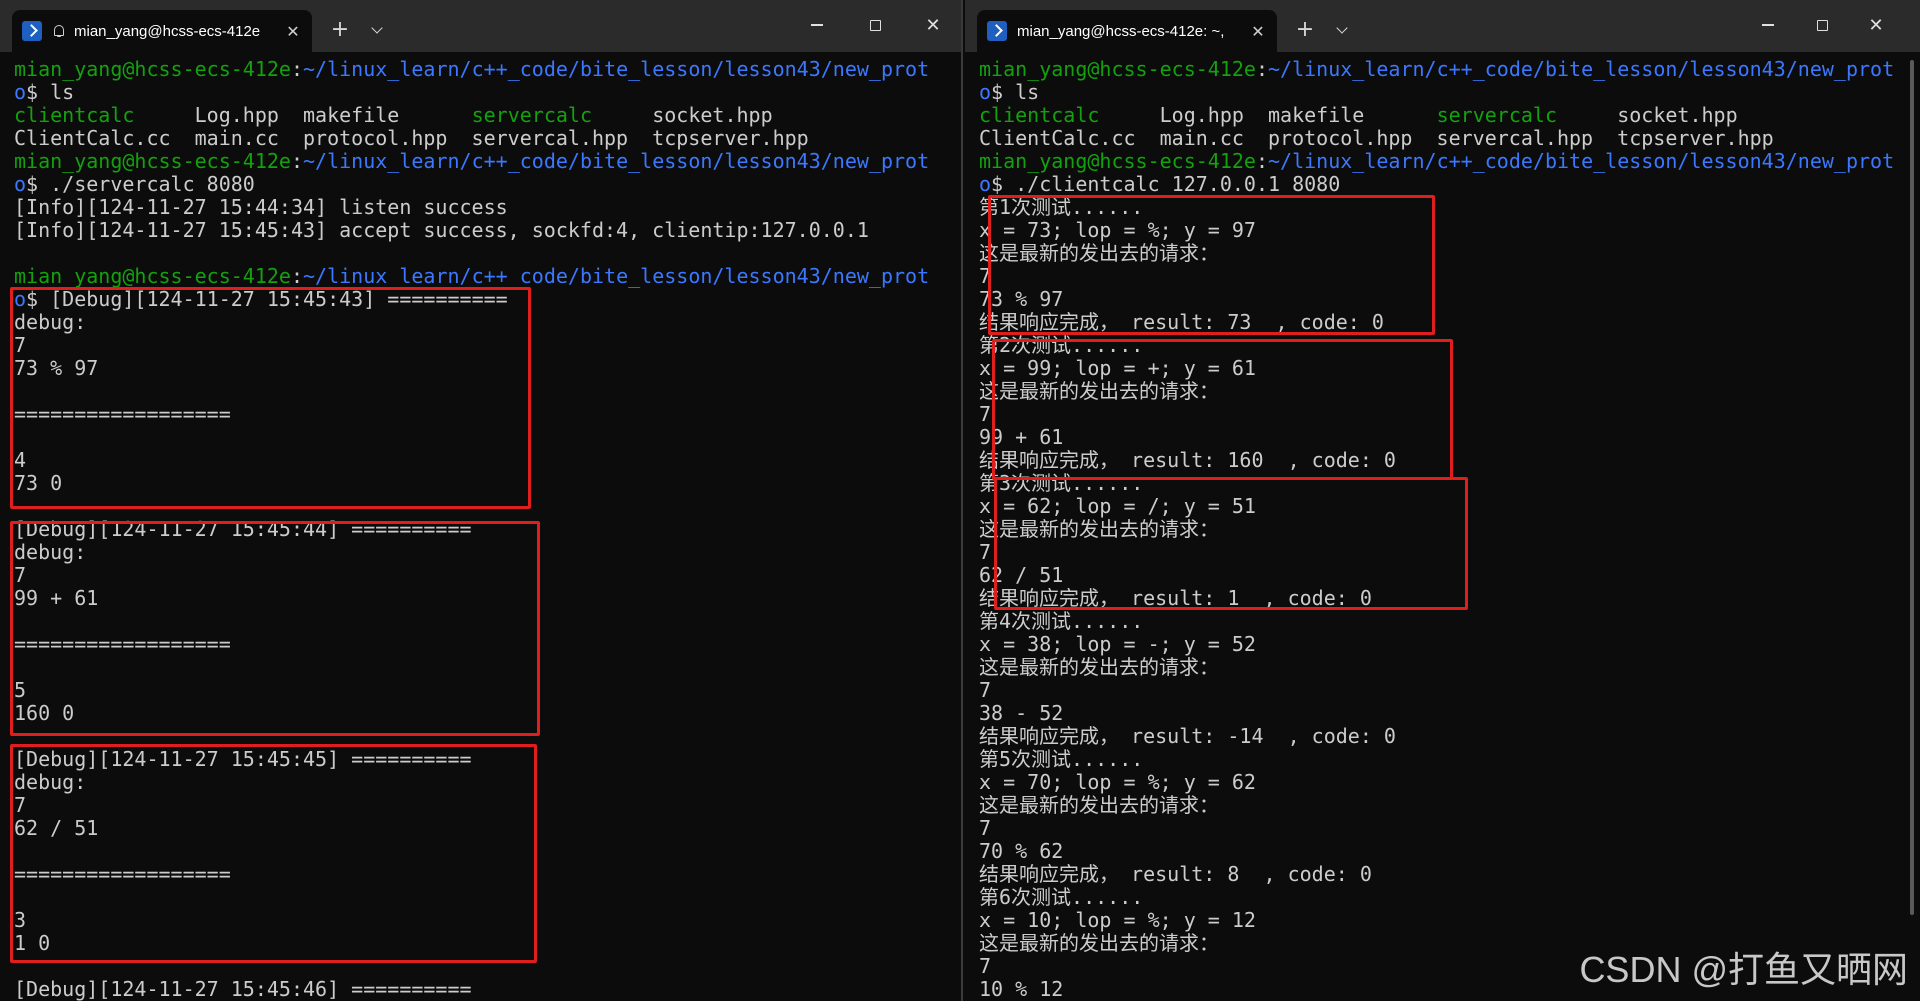  What do you see at coordinates (162, 31) in the screenshot?
I see `tab-active: mian_yang@hcss-ecs-412e ✕` at bounding box center [162, 31].